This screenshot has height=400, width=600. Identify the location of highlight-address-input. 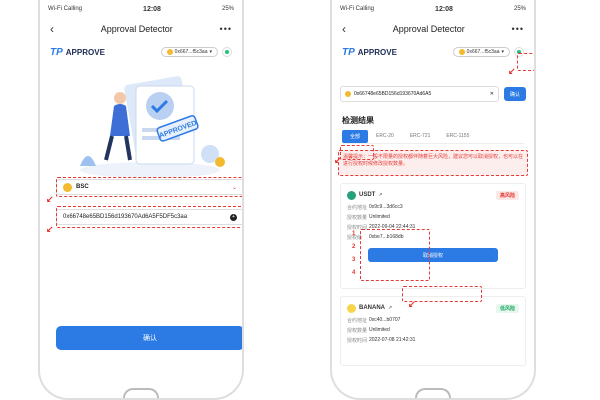
(149, 217).